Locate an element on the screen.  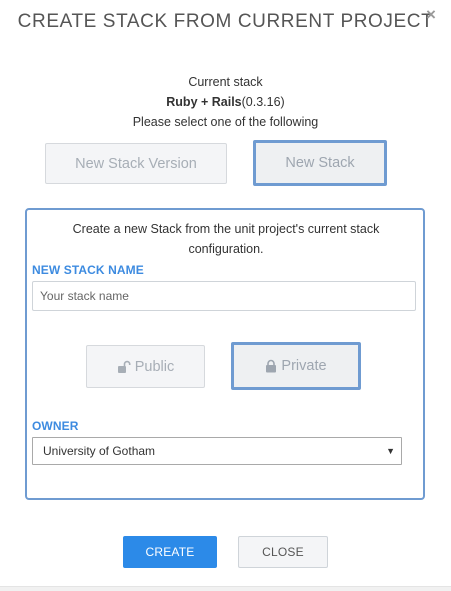
page-edge is located at coordinates (225, 588).